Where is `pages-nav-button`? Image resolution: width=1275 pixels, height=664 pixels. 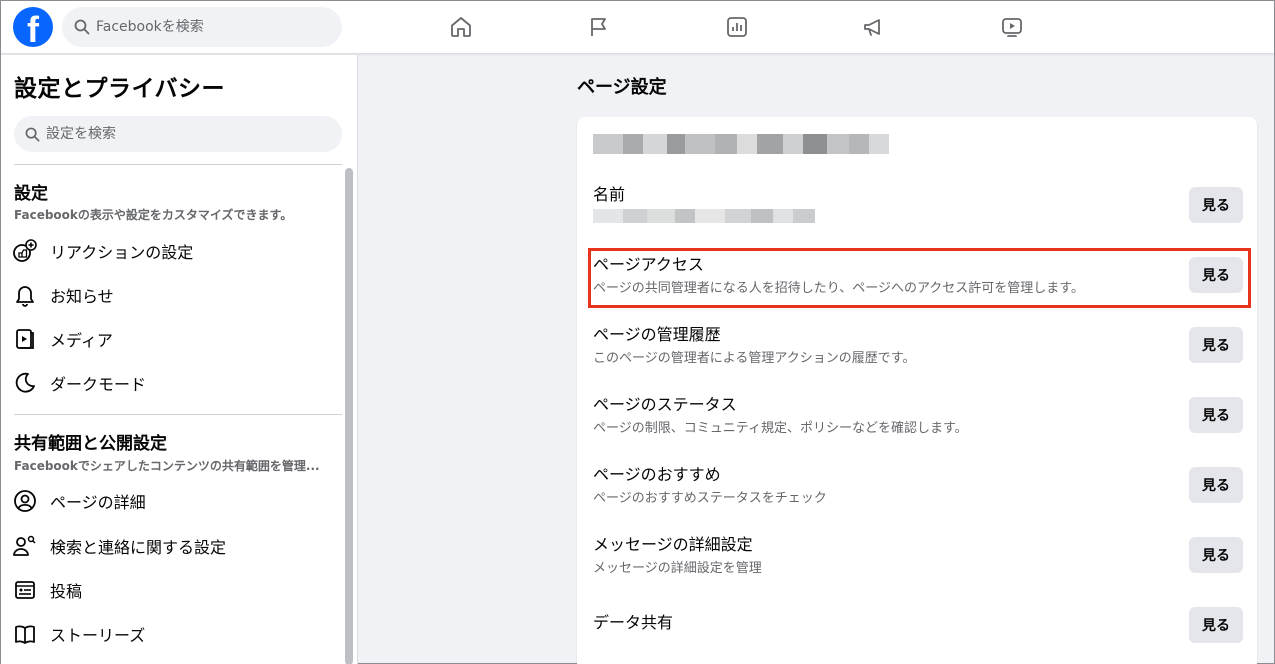
pages-nav-button is located at coordinates (599, 27).